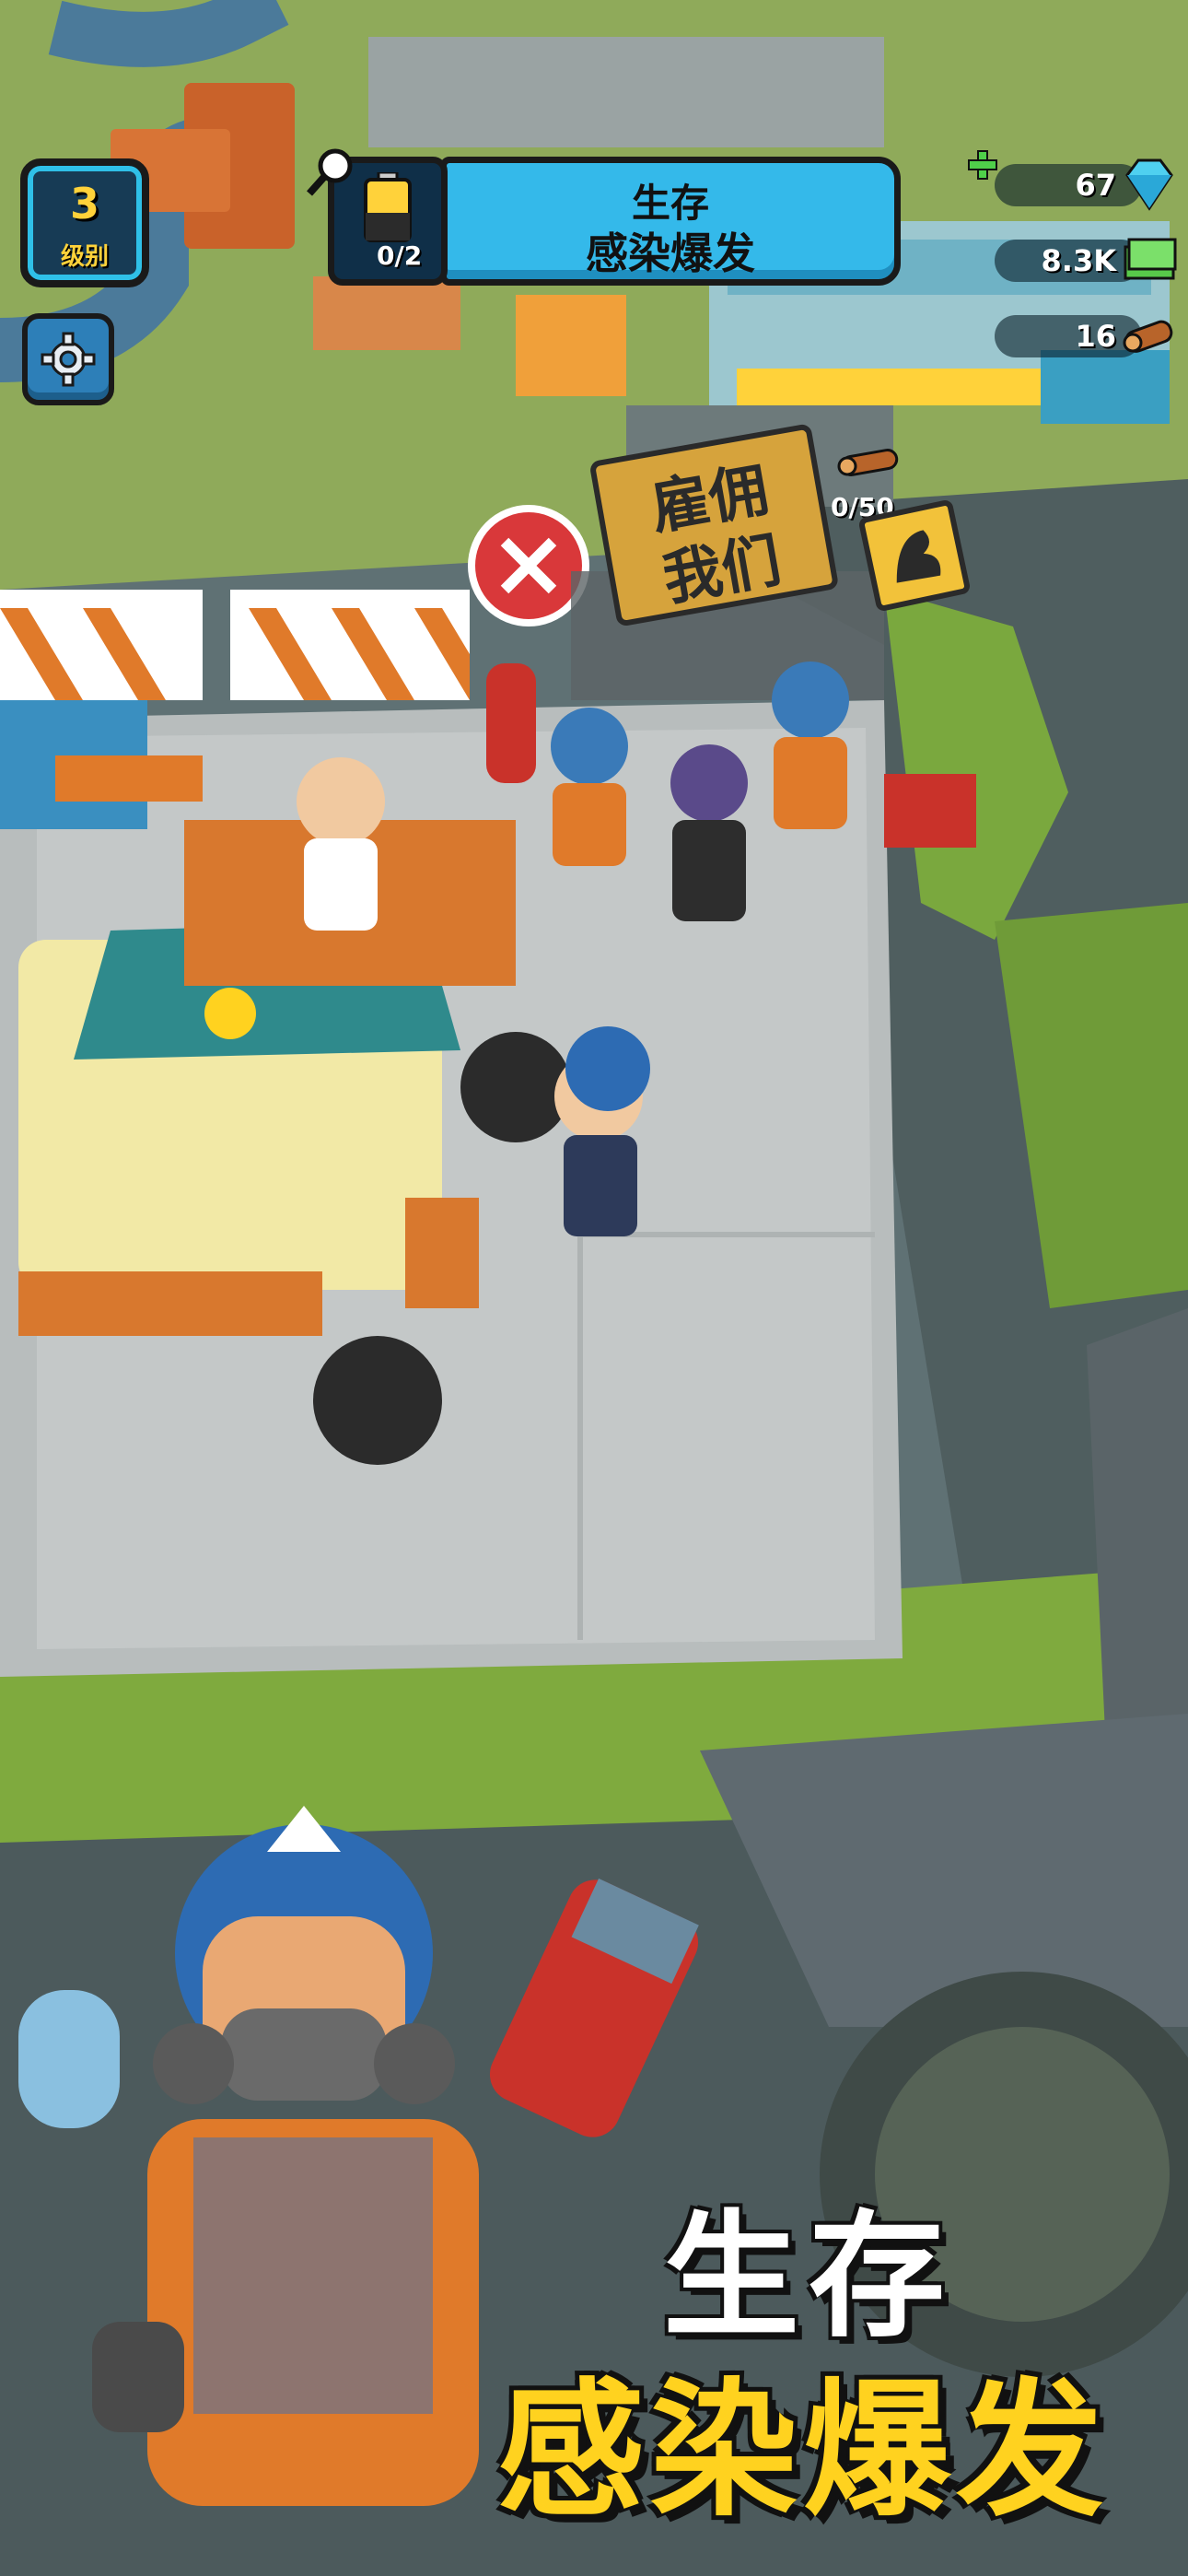  What do you see at coordinates (331, 171) in the screenshot?
I see `search-icon` at bounding box center [331, 171].